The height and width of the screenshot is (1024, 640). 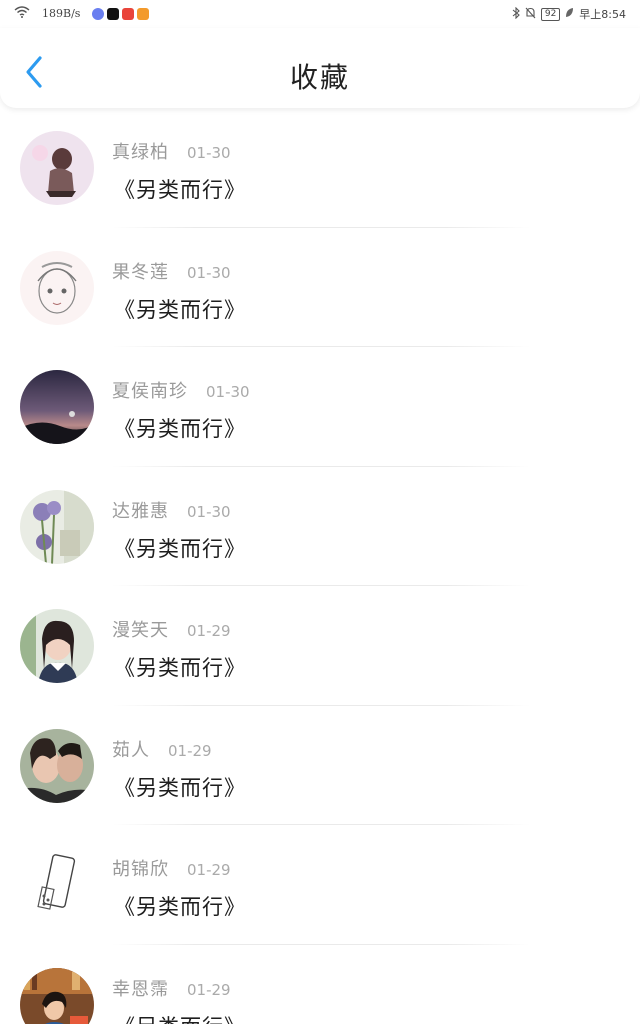 I want to click on favorite-item: 果冬莲 01-30 《另类而行》, so click(x=320, y=287).